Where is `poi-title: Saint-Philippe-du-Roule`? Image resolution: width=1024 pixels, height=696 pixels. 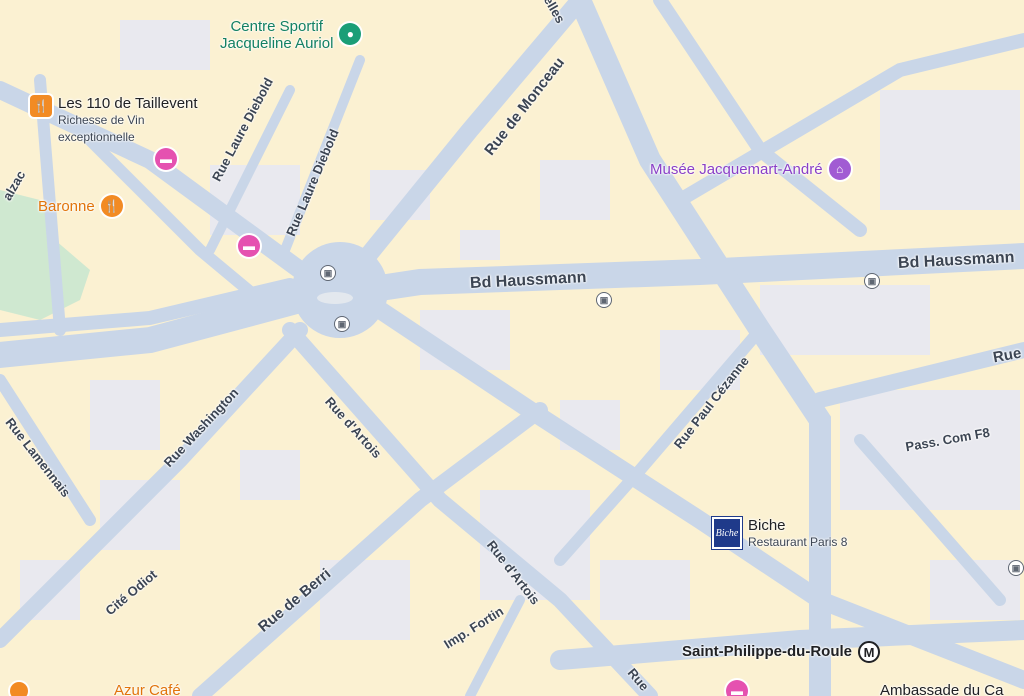 poi-title: Saint-Philippe-du-Roule is located at coordinates (767, 651).